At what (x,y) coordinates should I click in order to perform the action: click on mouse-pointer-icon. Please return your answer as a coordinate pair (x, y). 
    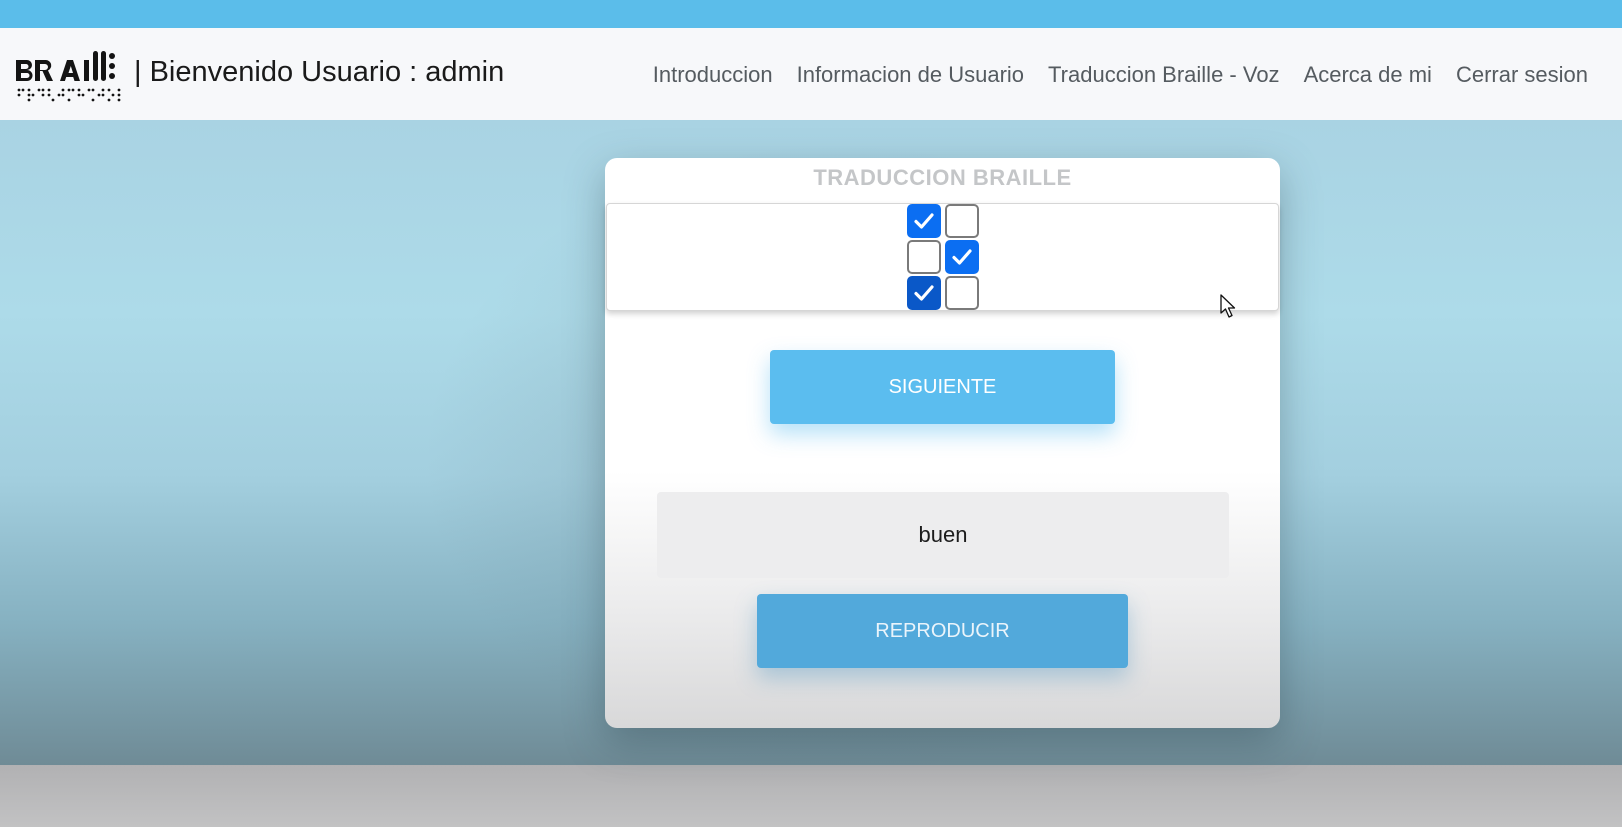
    Looking at the image, I should click on (1228, 306).